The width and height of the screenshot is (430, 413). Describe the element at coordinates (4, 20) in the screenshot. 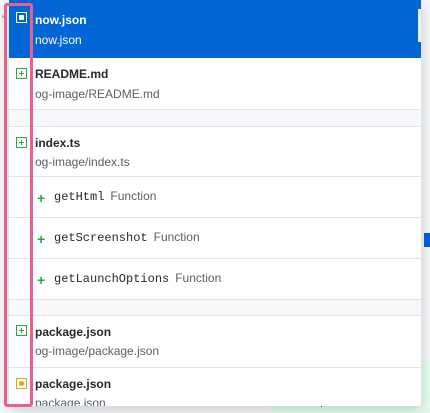

I see `background-quote-char: "` at that location.